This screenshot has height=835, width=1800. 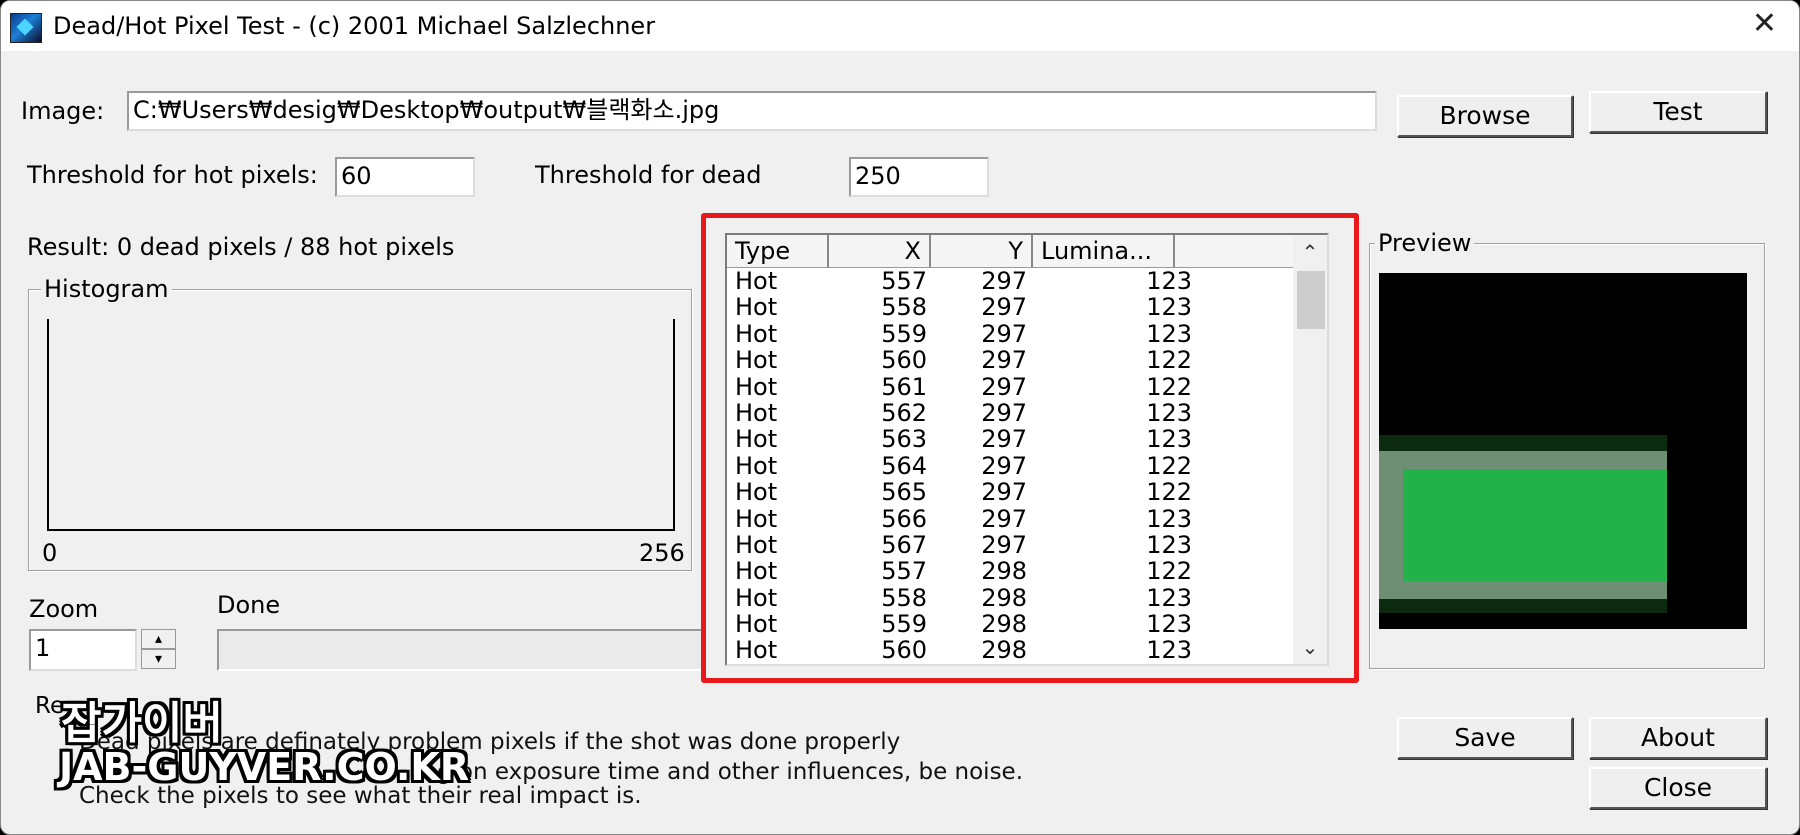 What do you see at coordinates (919, 177) in the screenshot?
I see `dead-threshold-input: 250` at bounding box center [919, 177].